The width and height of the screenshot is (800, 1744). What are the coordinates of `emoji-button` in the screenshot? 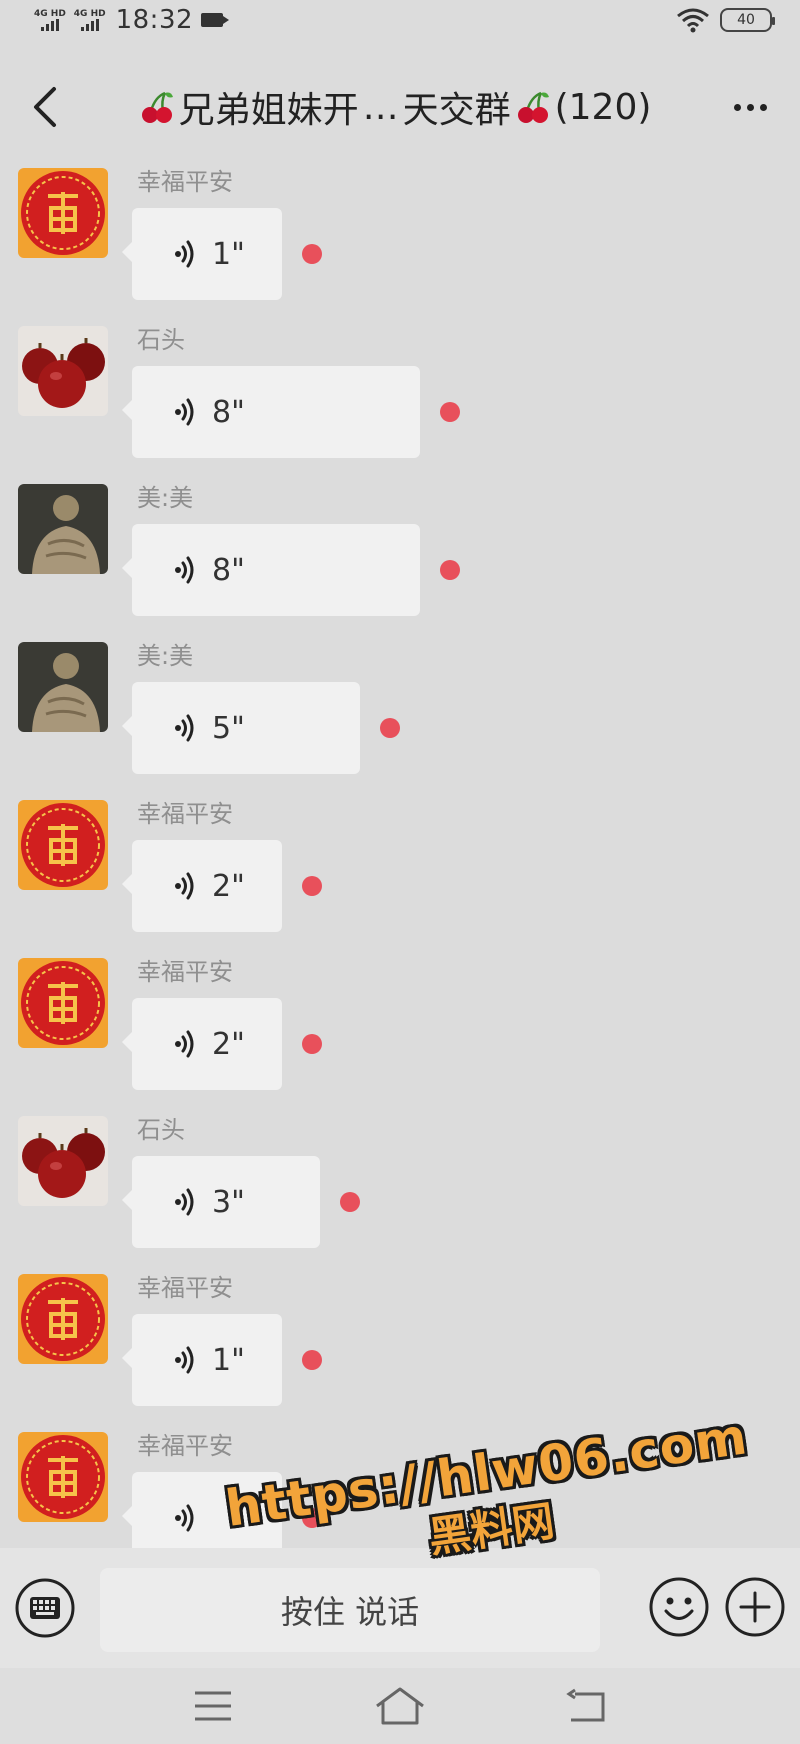 It's located at (679, 1607).